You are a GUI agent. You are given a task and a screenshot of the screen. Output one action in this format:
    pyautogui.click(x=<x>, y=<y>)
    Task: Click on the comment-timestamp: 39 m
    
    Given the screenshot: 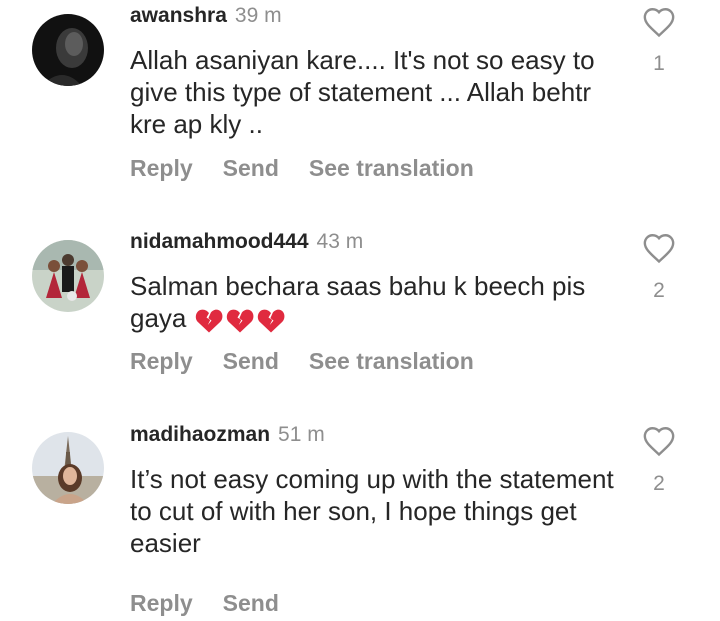 What is the action you would take?
    pyautogui.click(x=258, y=15)
    